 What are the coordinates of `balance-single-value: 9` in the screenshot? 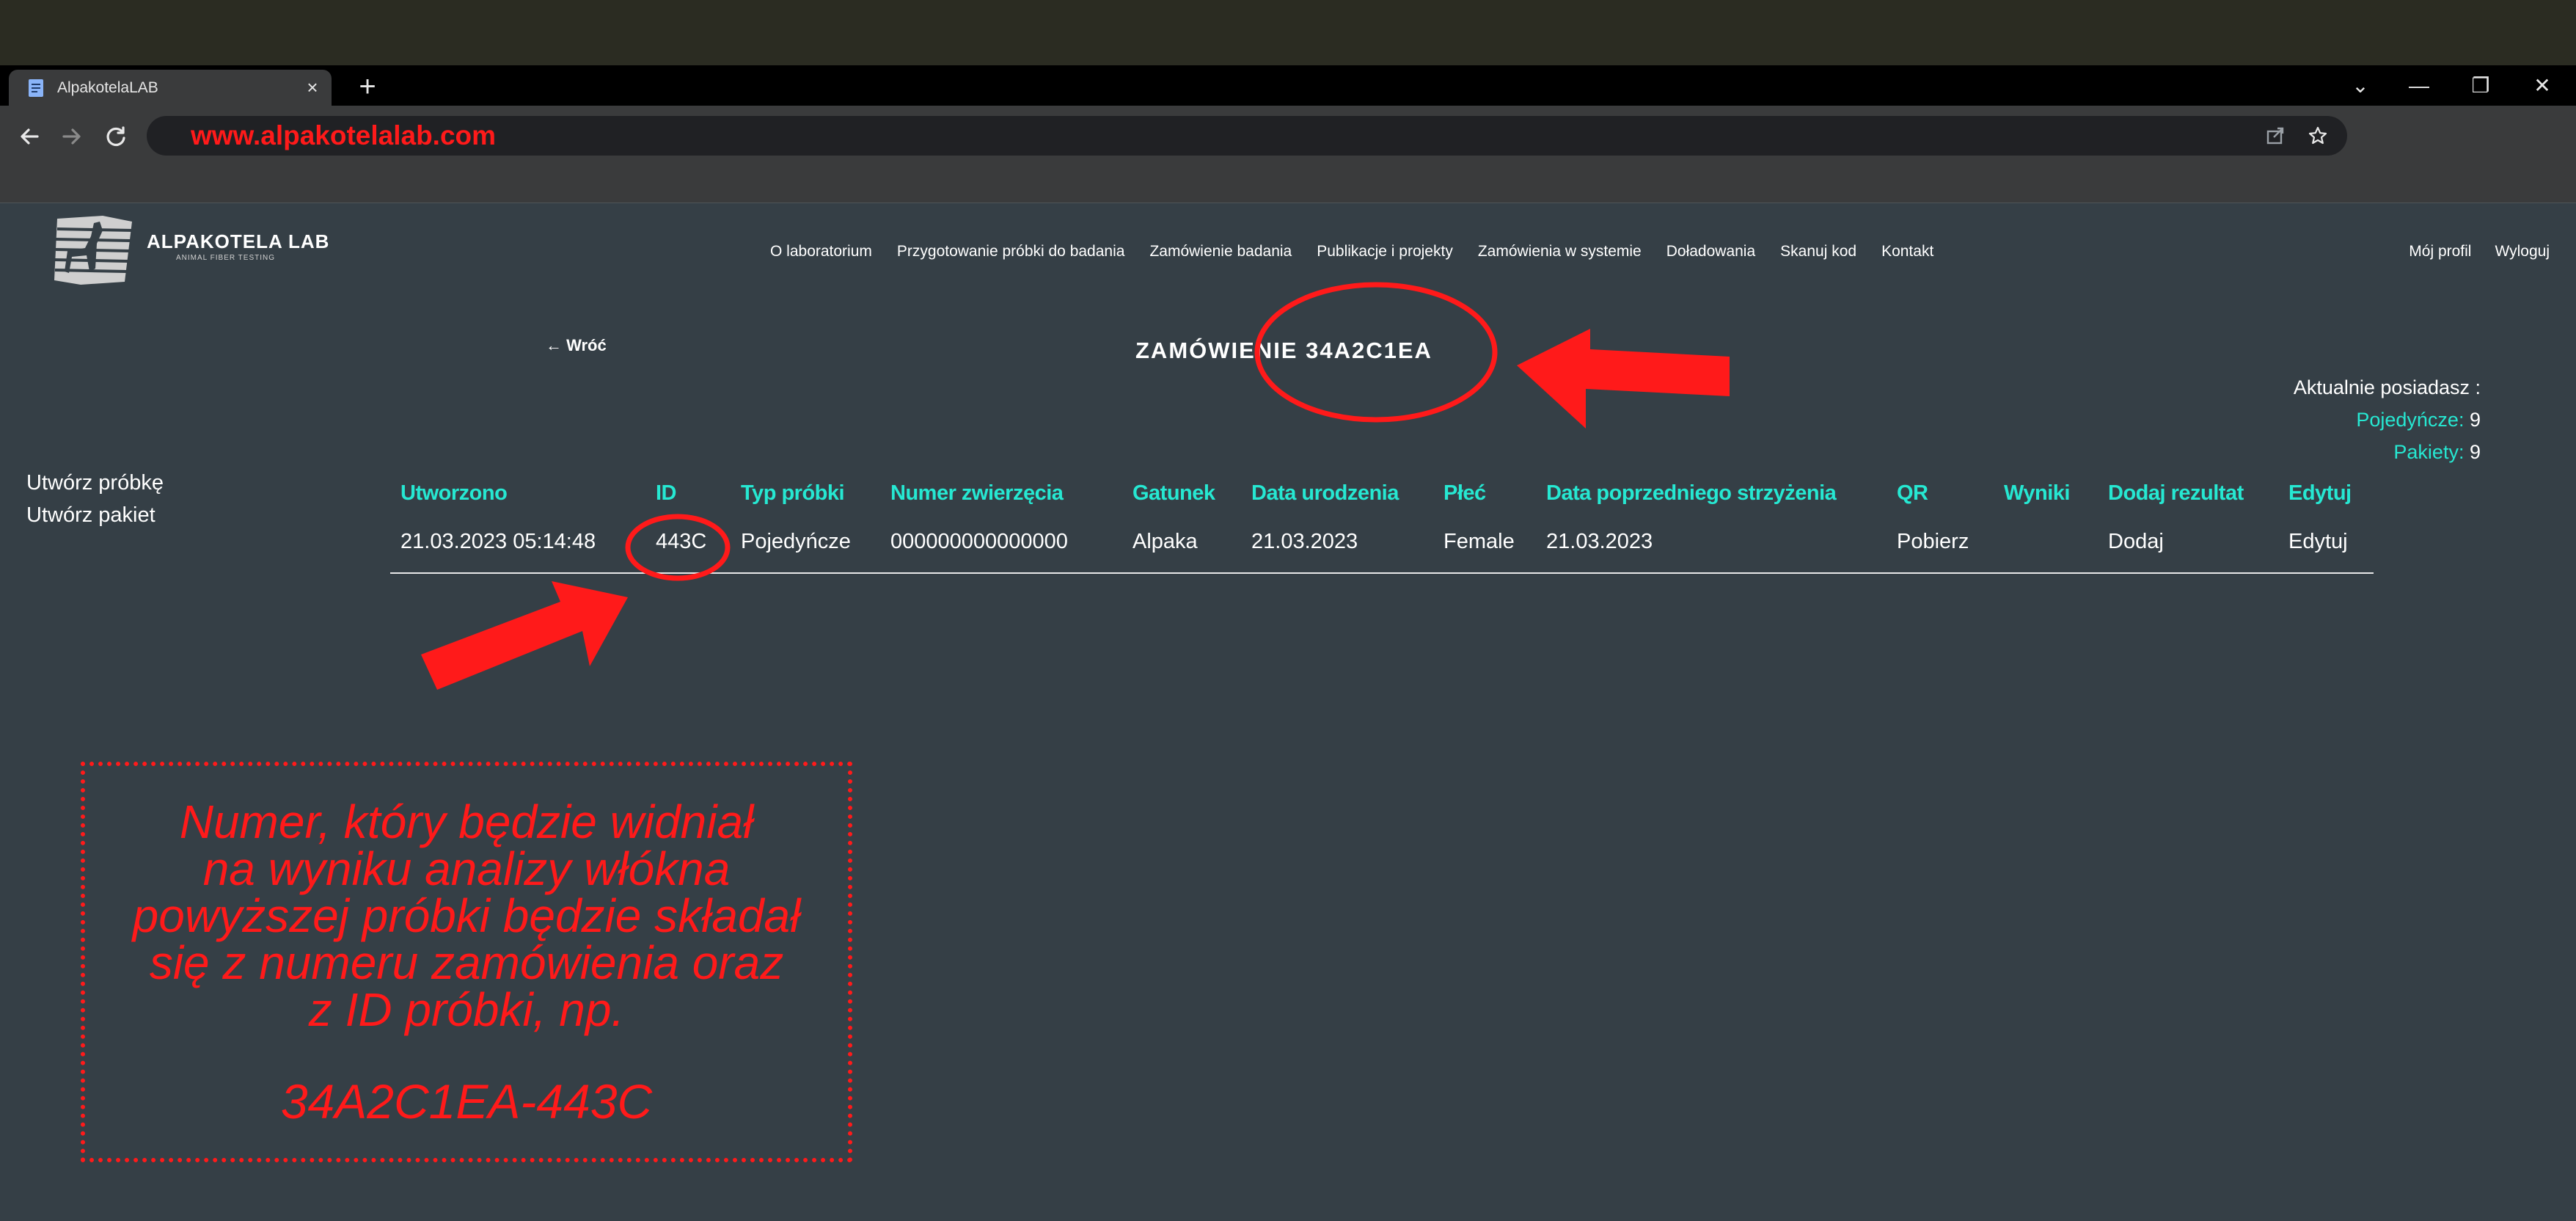 It's located at (2475, 420).